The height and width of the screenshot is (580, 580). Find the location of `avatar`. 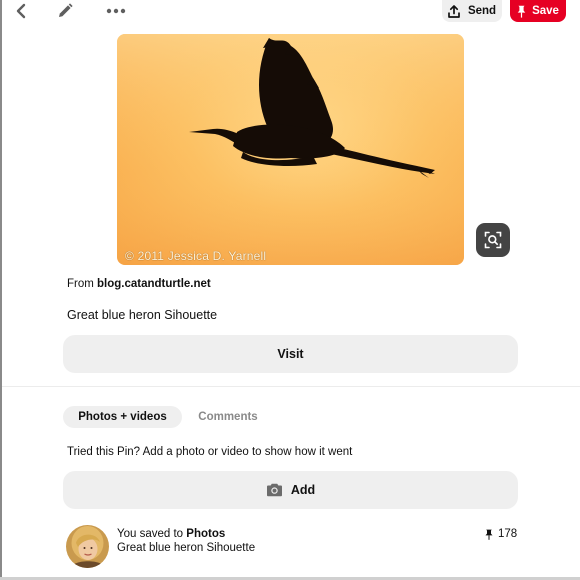

avatar is located at coordinates (87, 546).